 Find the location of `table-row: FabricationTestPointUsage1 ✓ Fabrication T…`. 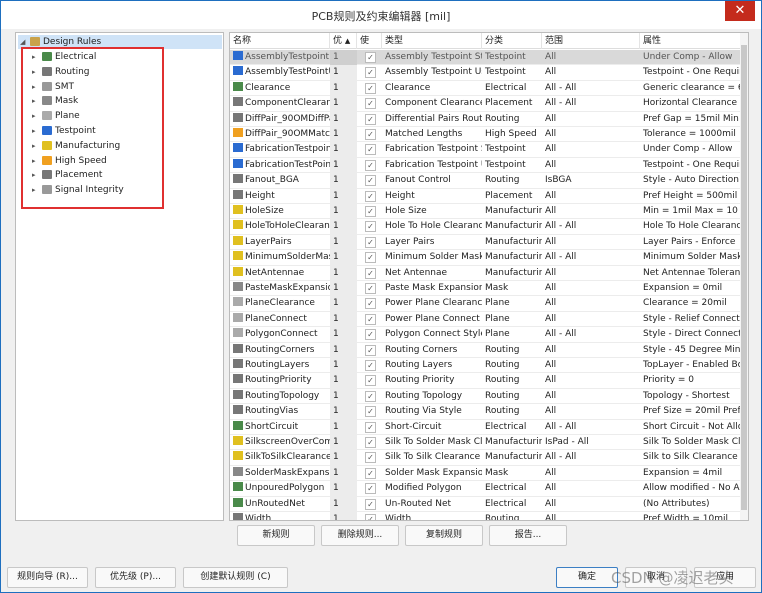

table-row: FabricationTestPointUsage1 ✓ Fabrication T… is located at coordinates (486, 165).